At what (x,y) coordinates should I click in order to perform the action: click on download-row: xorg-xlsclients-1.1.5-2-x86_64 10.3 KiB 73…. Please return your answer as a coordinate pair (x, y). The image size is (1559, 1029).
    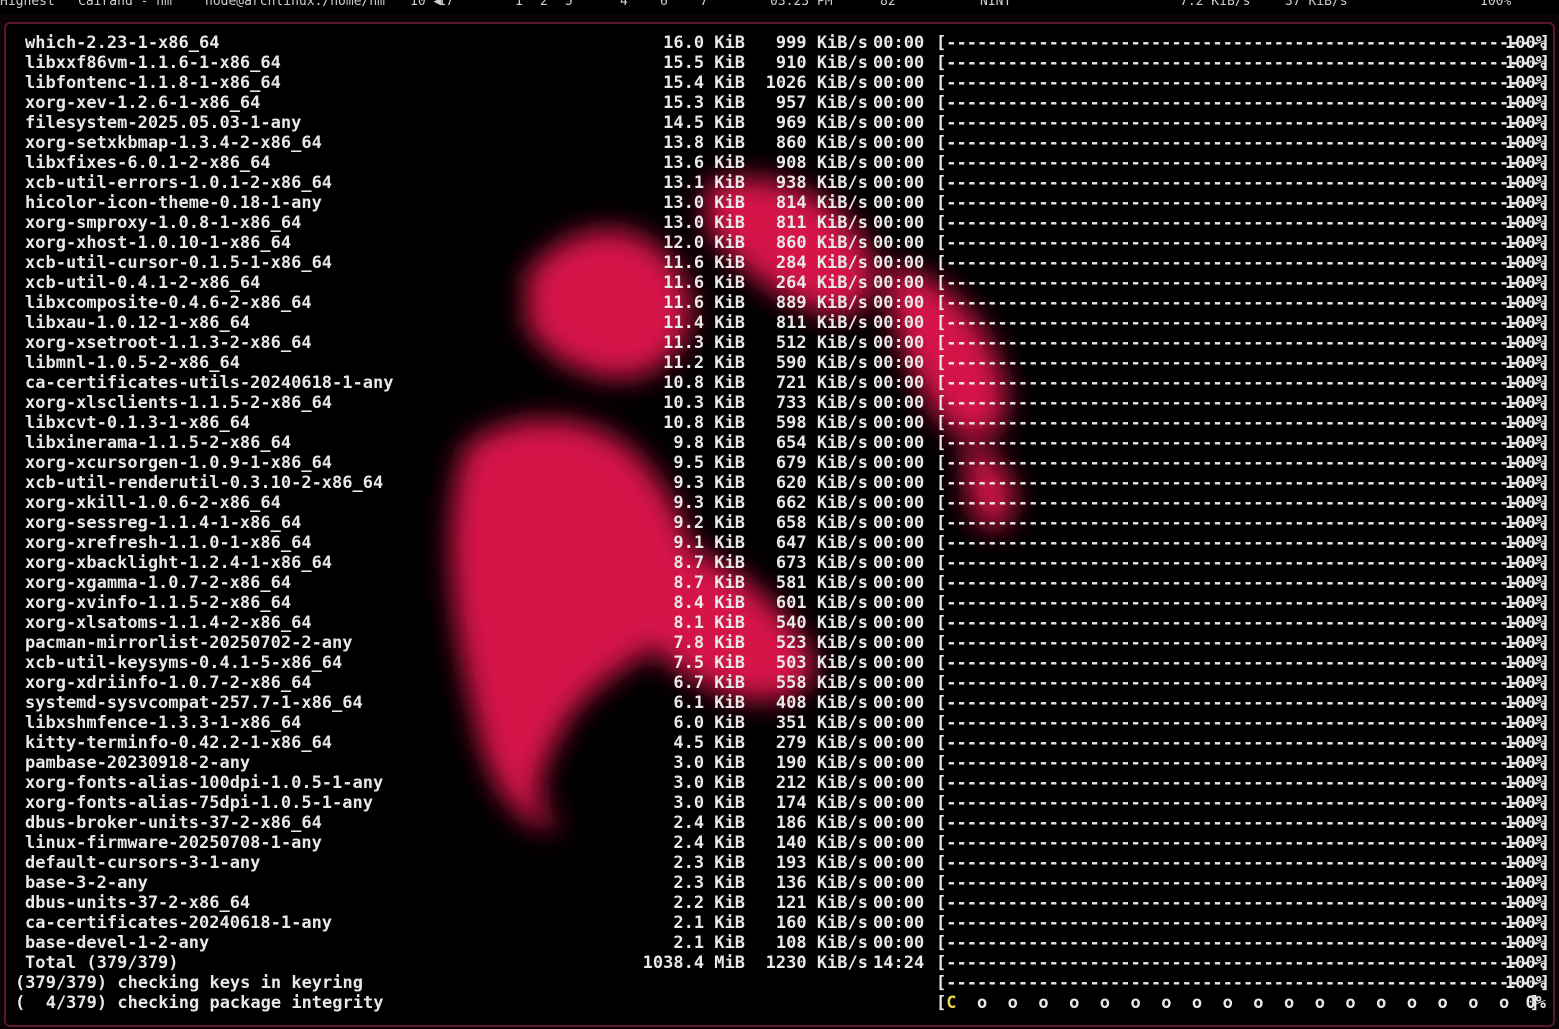
    Looking at the image, I should click on (779, 403).